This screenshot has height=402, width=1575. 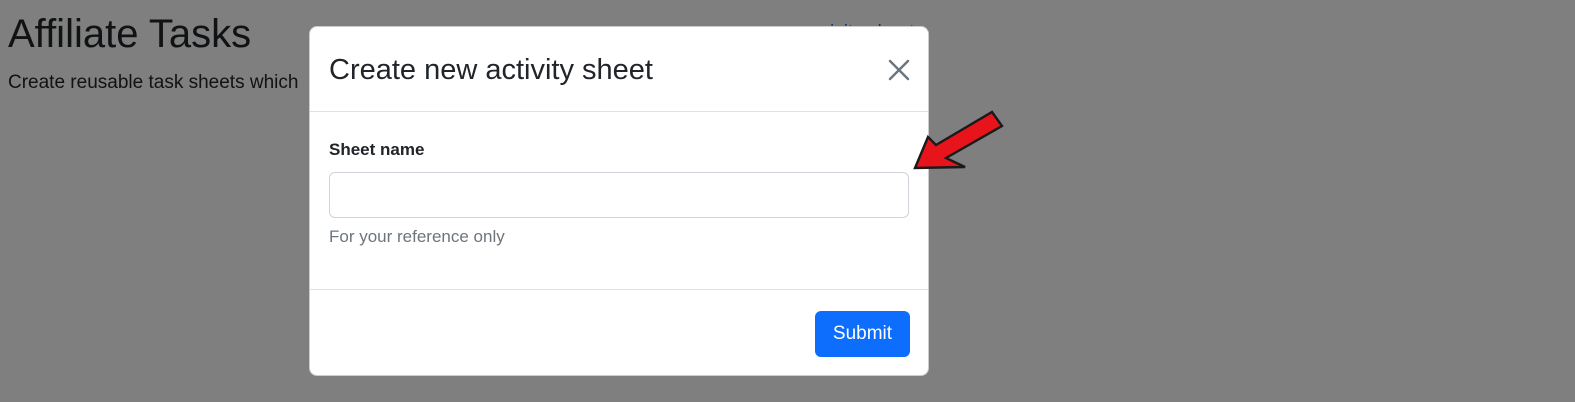 What do you see at coordinates (862, 334) in the screenshot?
I see `submit-button: Submit` at bounding box center [862, 334].